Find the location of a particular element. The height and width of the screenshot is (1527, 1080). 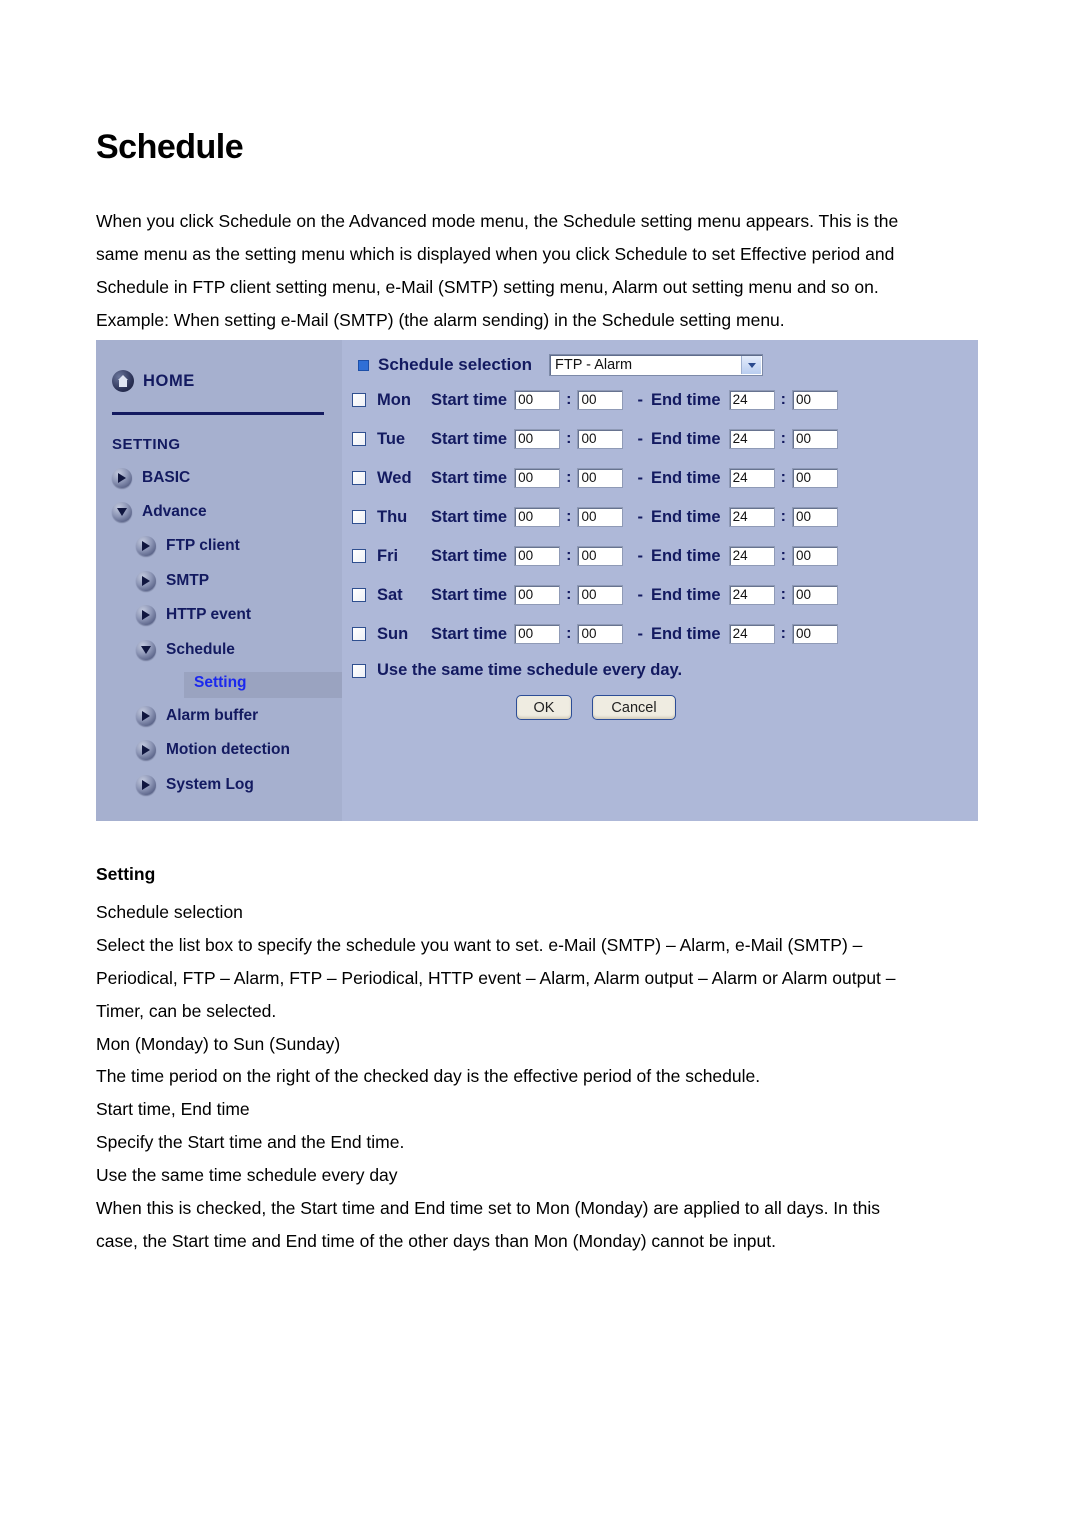

day-checkbox-fri is located at coordinates (359, 556).